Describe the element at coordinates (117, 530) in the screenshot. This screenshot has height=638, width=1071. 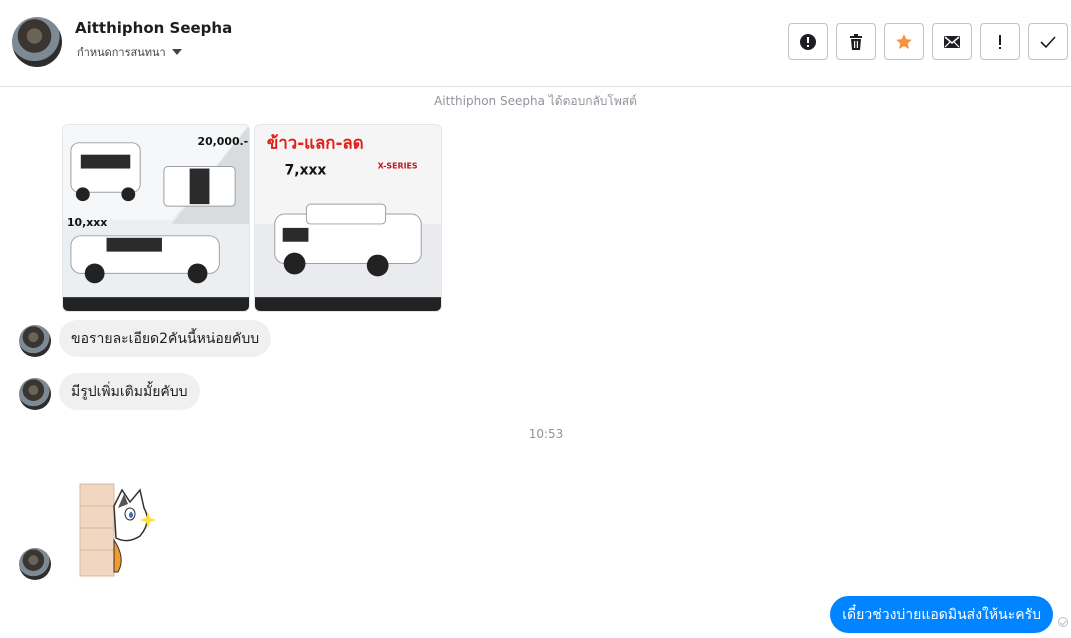
I see `cat-peeking-sticker` at that location.